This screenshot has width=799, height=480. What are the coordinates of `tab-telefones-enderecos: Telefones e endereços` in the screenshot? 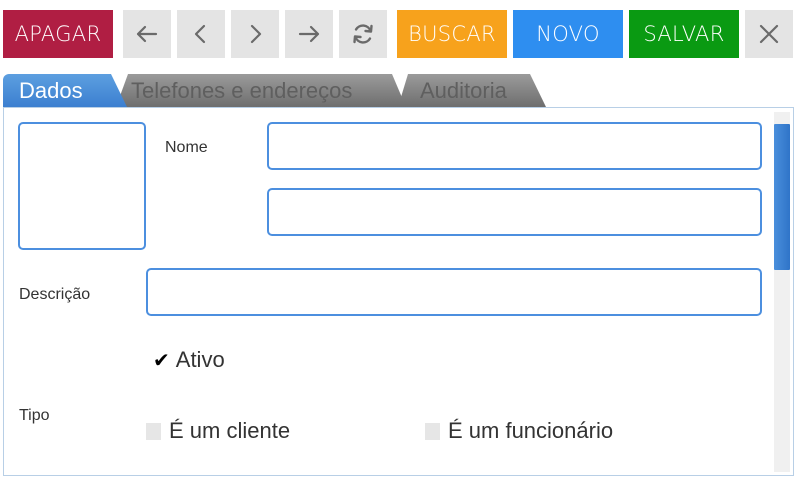 It's located at (261, 90).